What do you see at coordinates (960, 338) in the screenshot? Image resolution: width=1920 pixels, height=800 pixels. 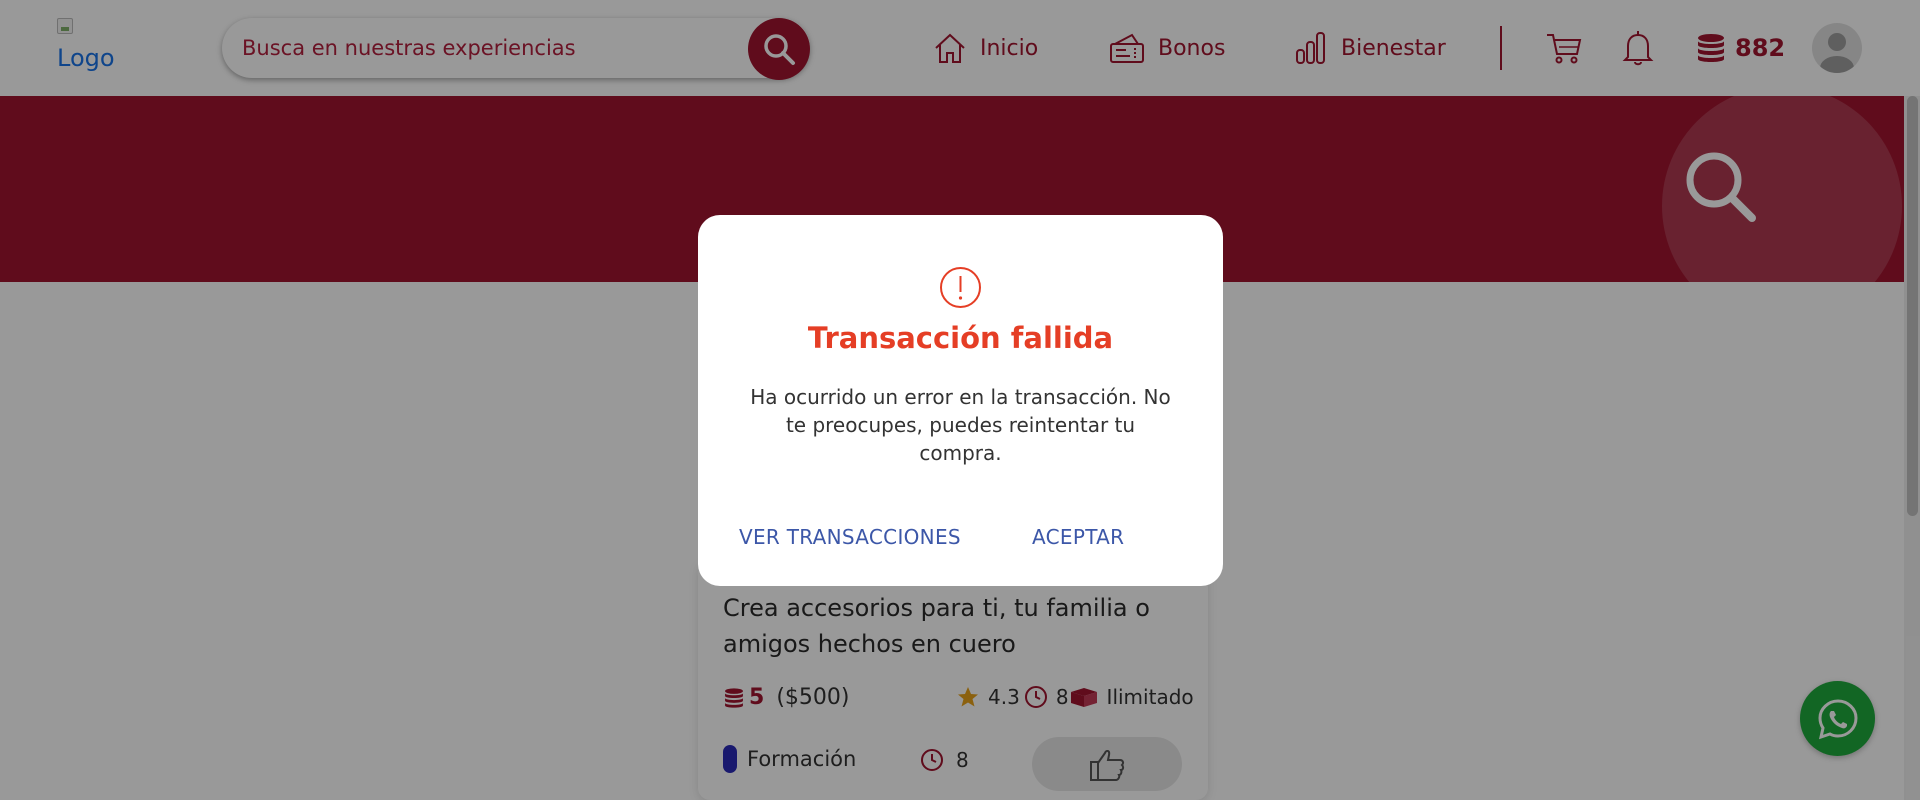 I see `dialog-title: Transacción fallida` at bounding box center [960, 338].